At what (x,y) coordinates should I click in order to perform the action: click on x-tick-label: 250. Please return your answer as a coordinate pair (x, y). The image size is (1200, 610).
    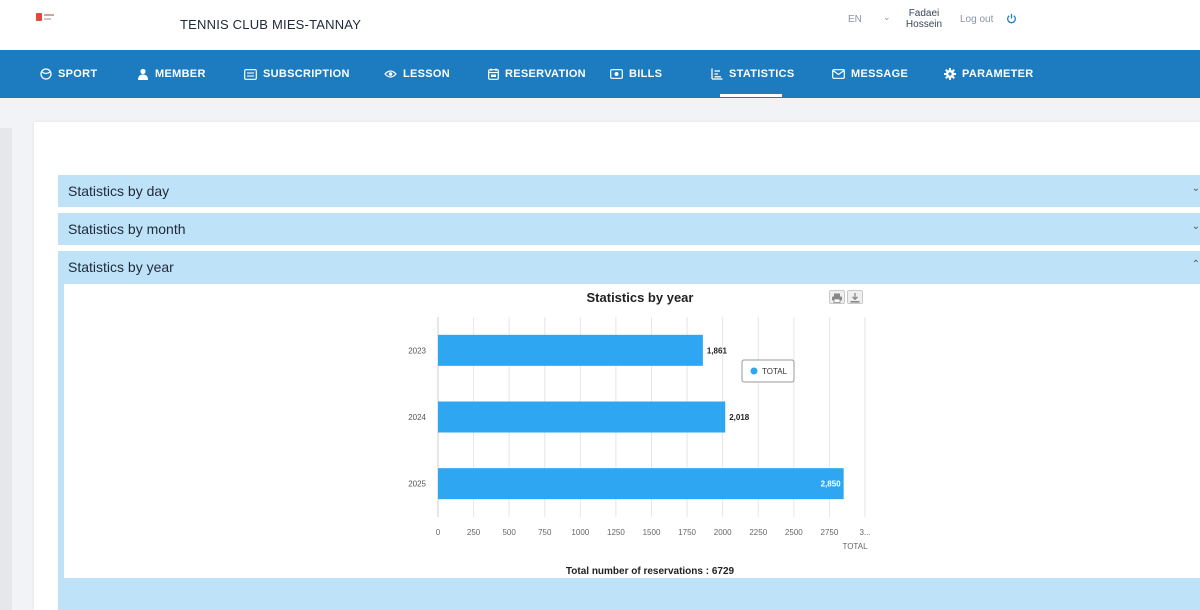
    Looking at the image, I should click on (474, 532).